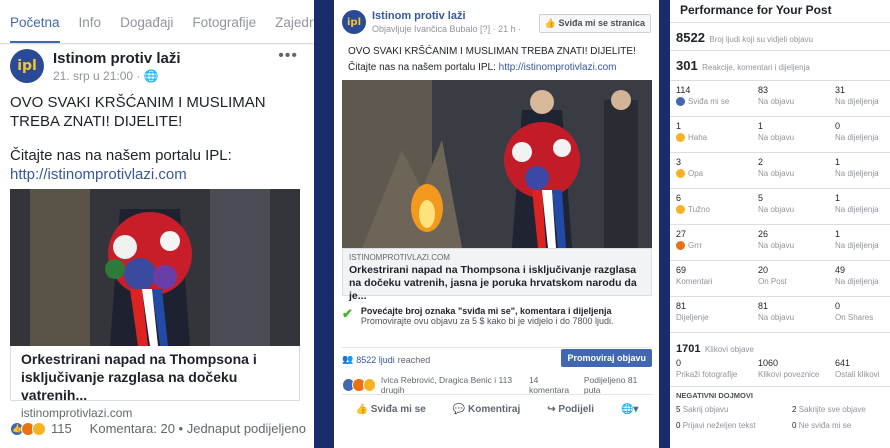 The width and height of the screenshot is (890, 448). I want to click on comments-summary: Komentara: 20 • Jednaput podijeljeno, so click(198, 428).